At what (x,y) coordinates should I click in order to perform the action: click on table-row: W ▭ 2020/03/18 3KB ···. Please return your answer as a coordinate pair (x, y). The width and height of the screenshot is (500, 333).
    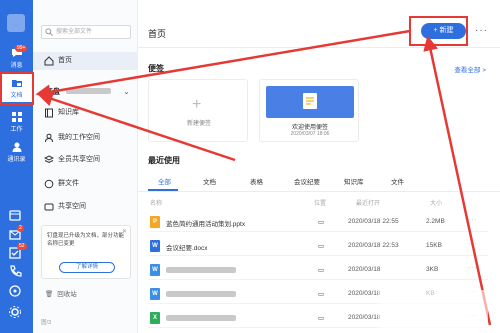
    Looking at the image, I should click on (318, 270).